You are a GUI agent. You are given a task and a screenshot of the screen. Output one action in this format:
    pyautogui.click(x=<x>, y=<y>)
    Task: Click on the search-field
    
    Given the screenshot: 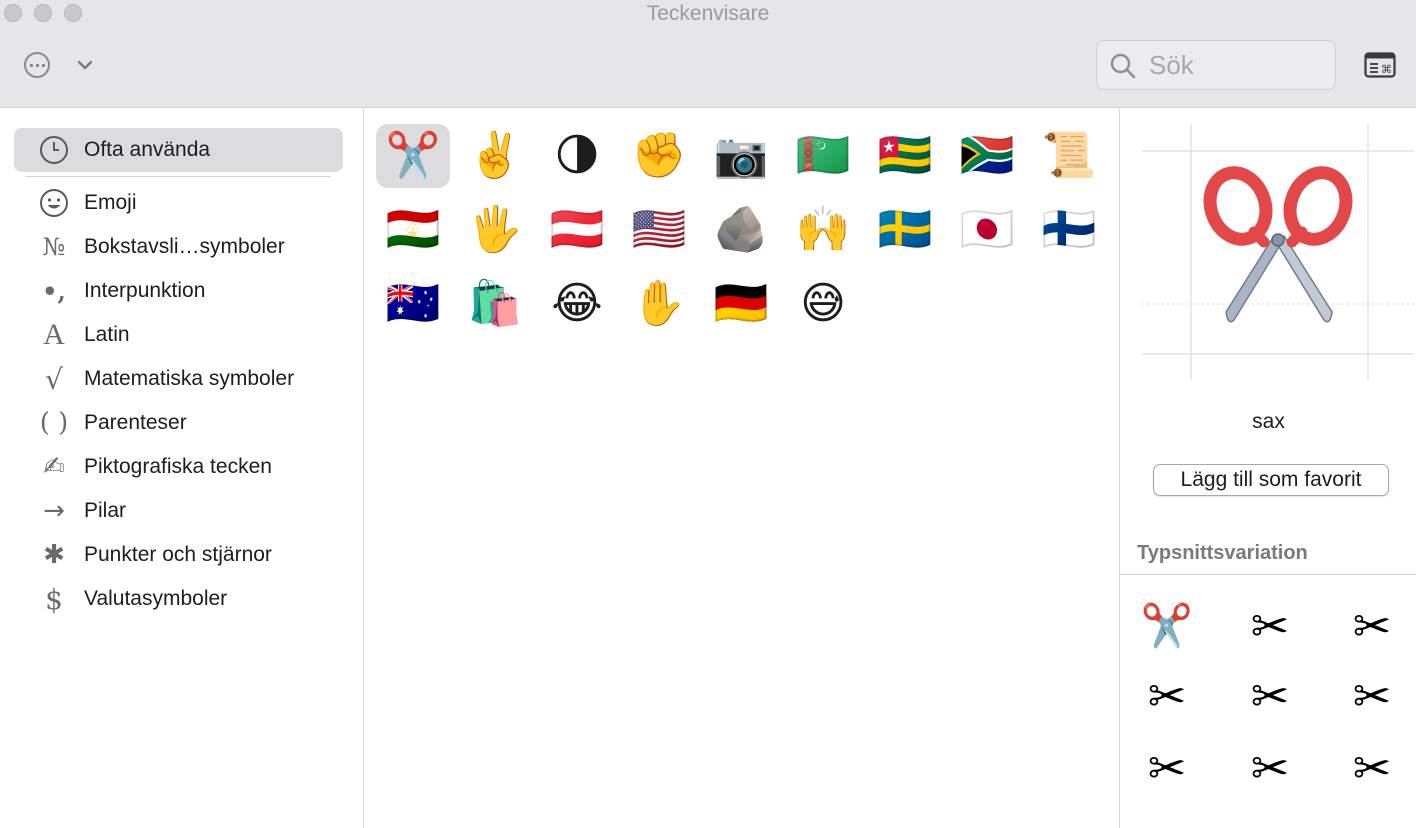 What is the action you would take?
    pyautogui.click(x=1216, y=65)
    